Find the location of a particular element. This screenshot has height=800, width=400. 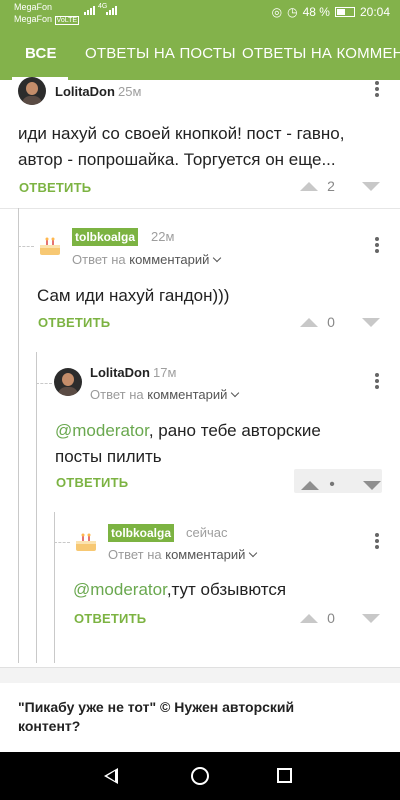

recent-apps-icon is located at coordinates (284, 775).